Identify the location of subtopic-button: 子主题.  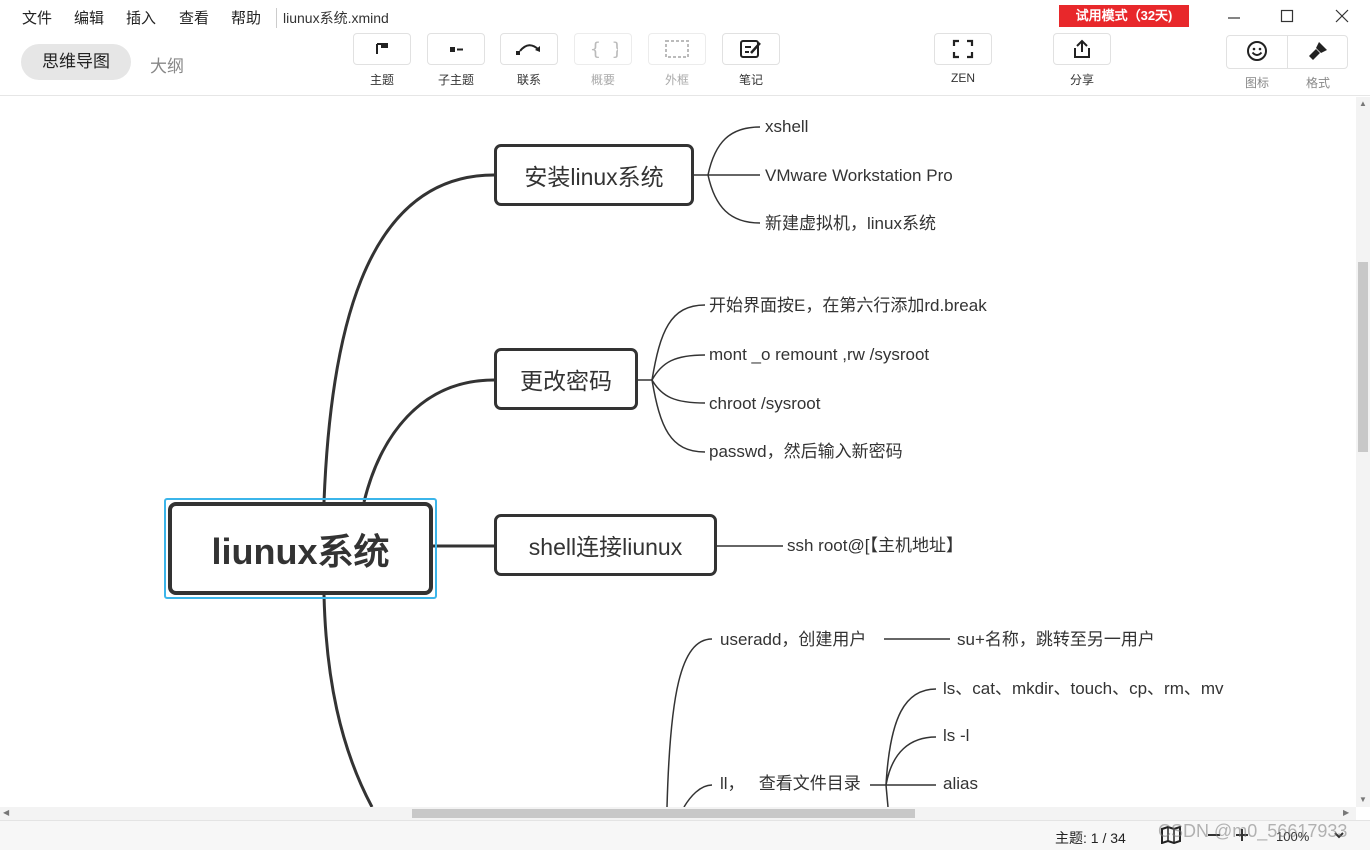
(456, 60).